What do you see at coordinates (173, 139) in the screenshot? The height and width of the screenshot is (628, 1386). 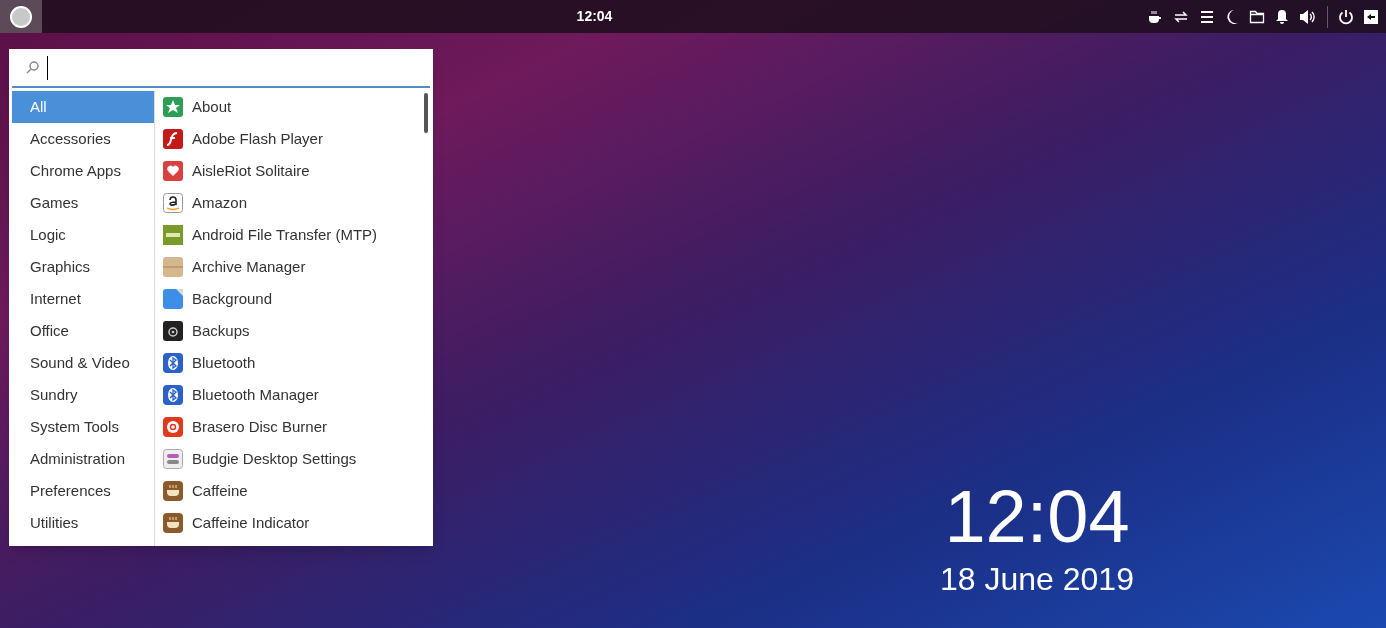 I see `flash-icon` at bounding box center [173, 139].